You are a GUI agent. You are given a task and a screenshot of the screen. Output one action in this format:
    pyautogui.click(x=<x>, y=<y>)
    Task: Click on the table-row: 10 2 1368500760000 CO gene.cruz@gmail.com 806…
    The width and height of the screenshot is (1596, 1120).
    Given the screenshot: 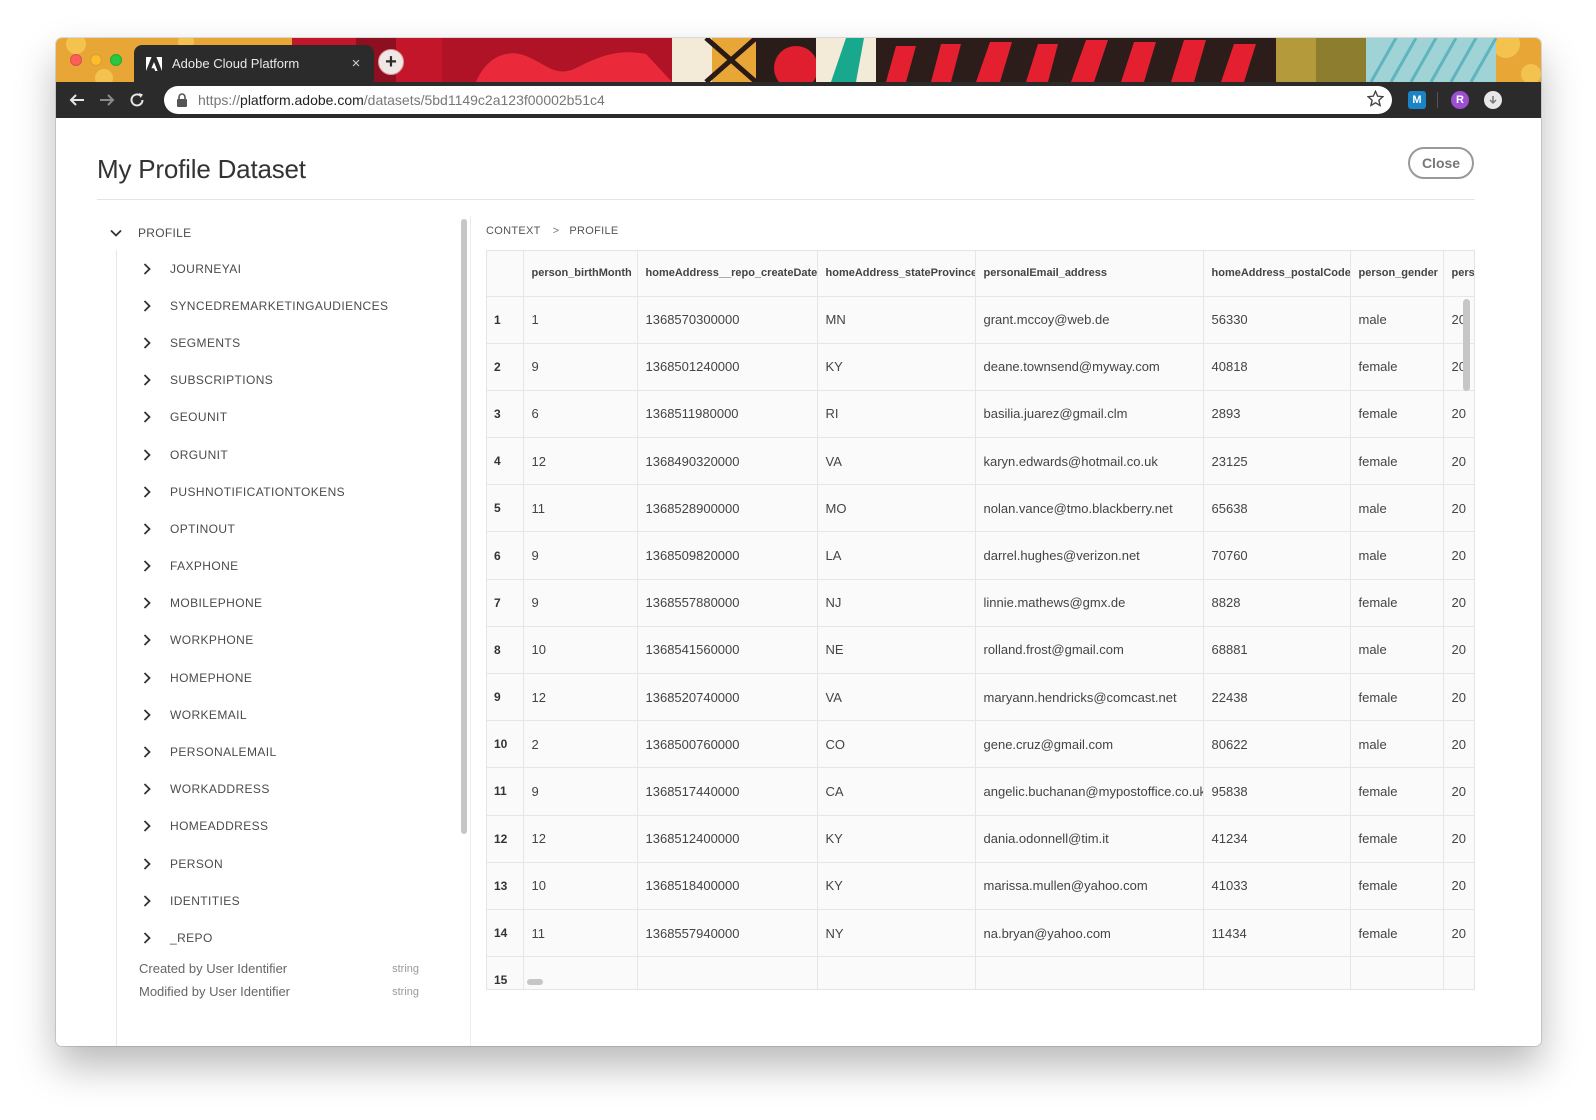 What is the action you would take?
    pyautogui.click(x=980, y=744)
    